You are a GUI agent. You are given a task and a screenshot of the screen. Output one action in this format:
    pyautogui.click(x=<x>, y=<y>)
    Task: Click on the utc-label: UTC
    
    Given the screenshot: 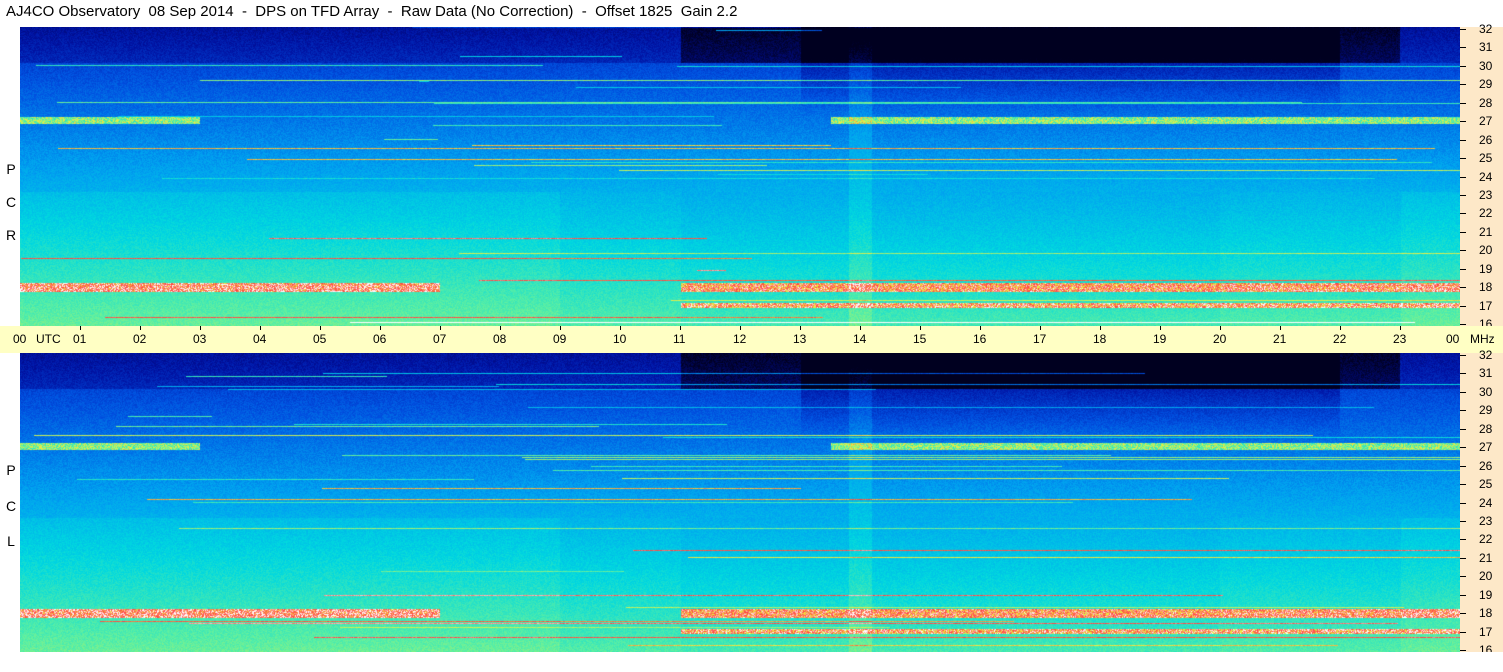 What is the action you would take?
    pyautogui.click(x=48, y=339)
    